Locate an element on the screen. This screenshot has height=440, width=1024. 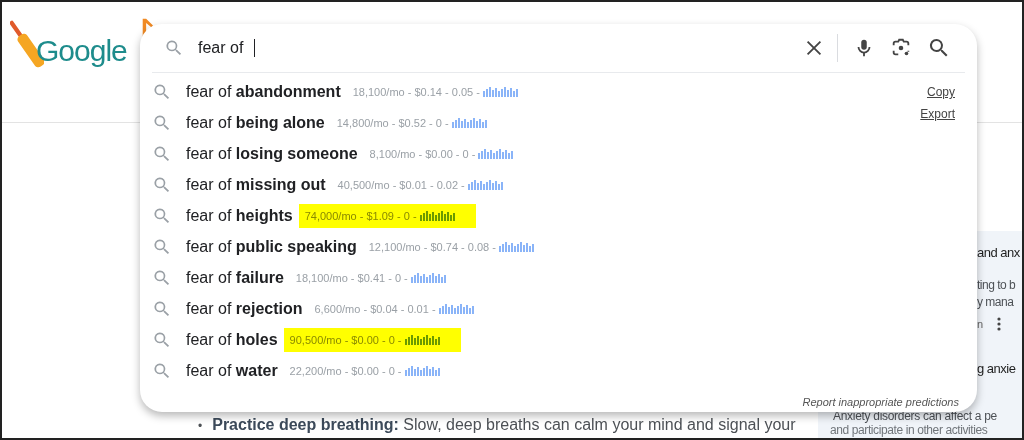
suggestion-item: fear of holes is located at coordinates (232, 339).